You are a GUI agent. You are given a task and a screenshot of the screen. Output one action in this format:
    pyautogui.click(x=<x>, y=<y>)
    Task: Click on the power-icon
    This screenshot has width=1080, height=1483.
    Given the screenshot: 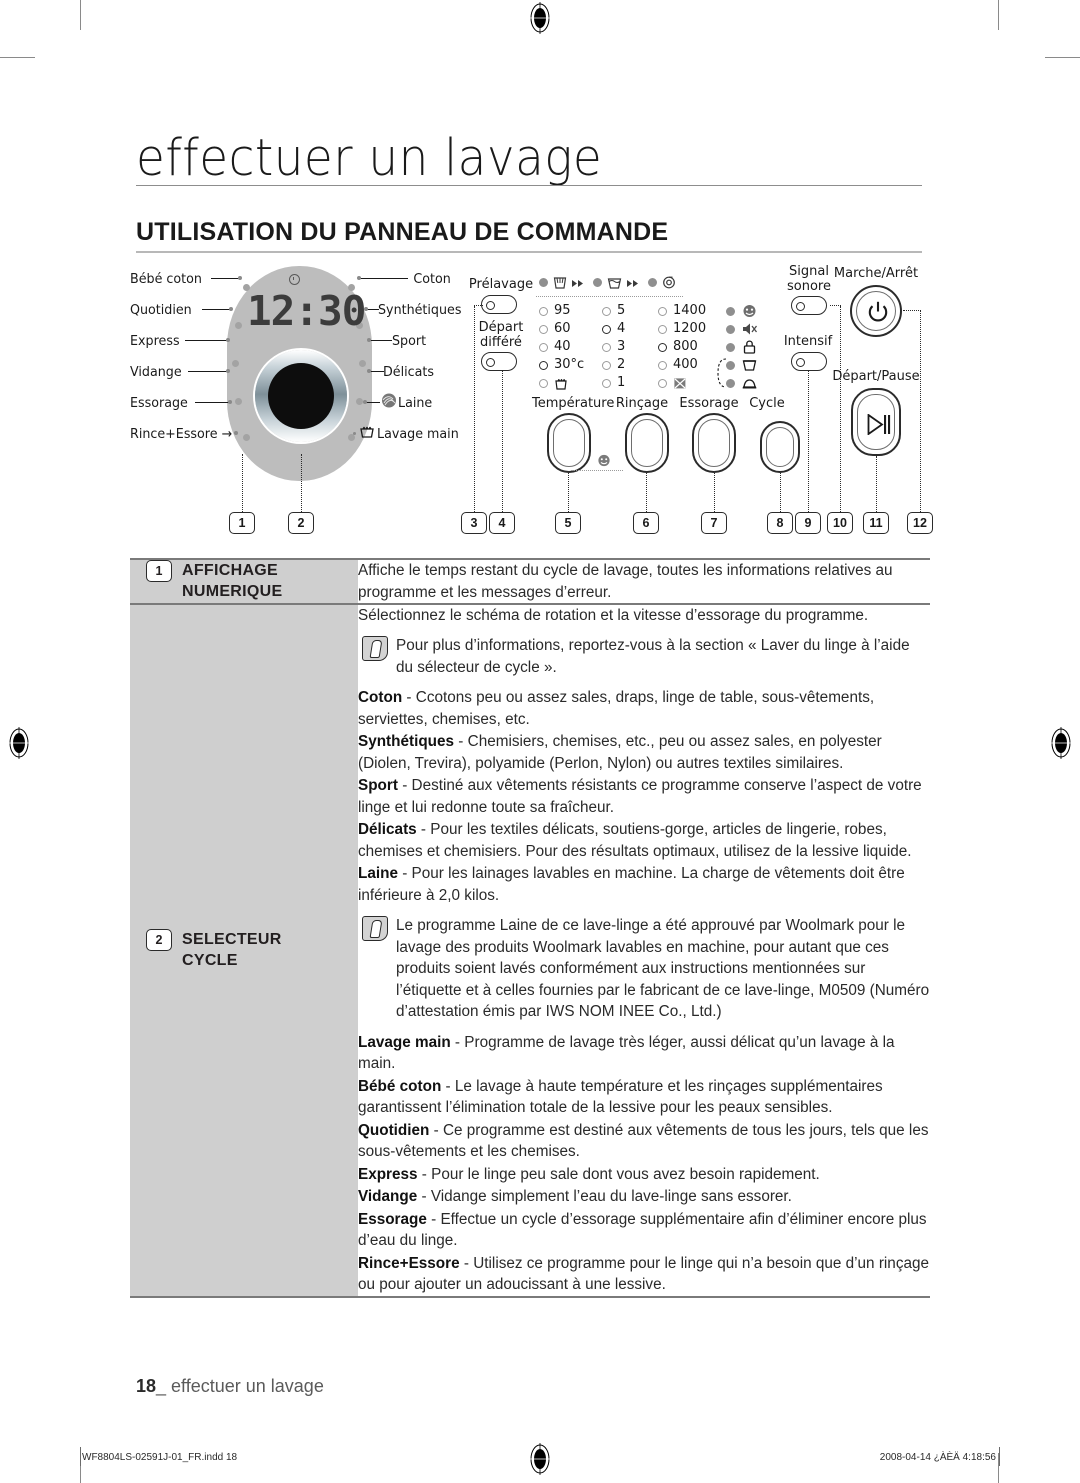 What is the action you would take?
    pyautogui.click(x=878, y=311)
    